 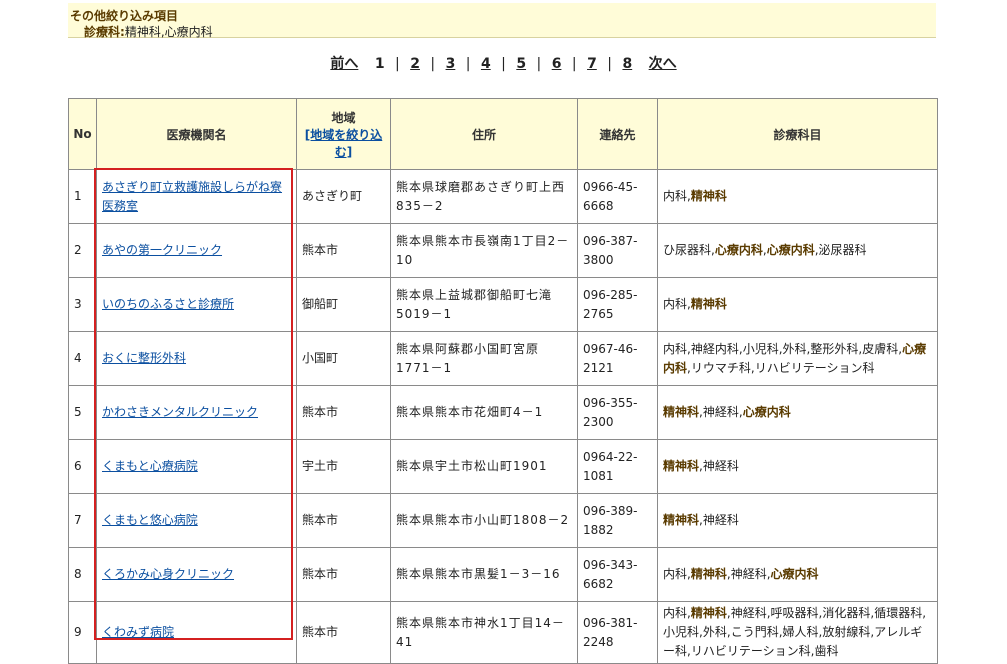 I want to click on address-cell: 熊本県熊本市長嶺南1丁目2－10, so click(x=484, y=250).